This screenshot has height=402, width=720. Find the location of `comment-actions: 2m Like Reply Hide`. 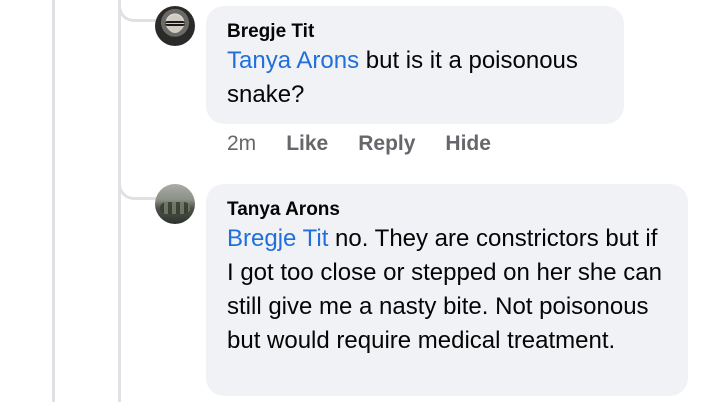

comment-actions: 2m Like Reply Hide is located at coordinates (374, 144).